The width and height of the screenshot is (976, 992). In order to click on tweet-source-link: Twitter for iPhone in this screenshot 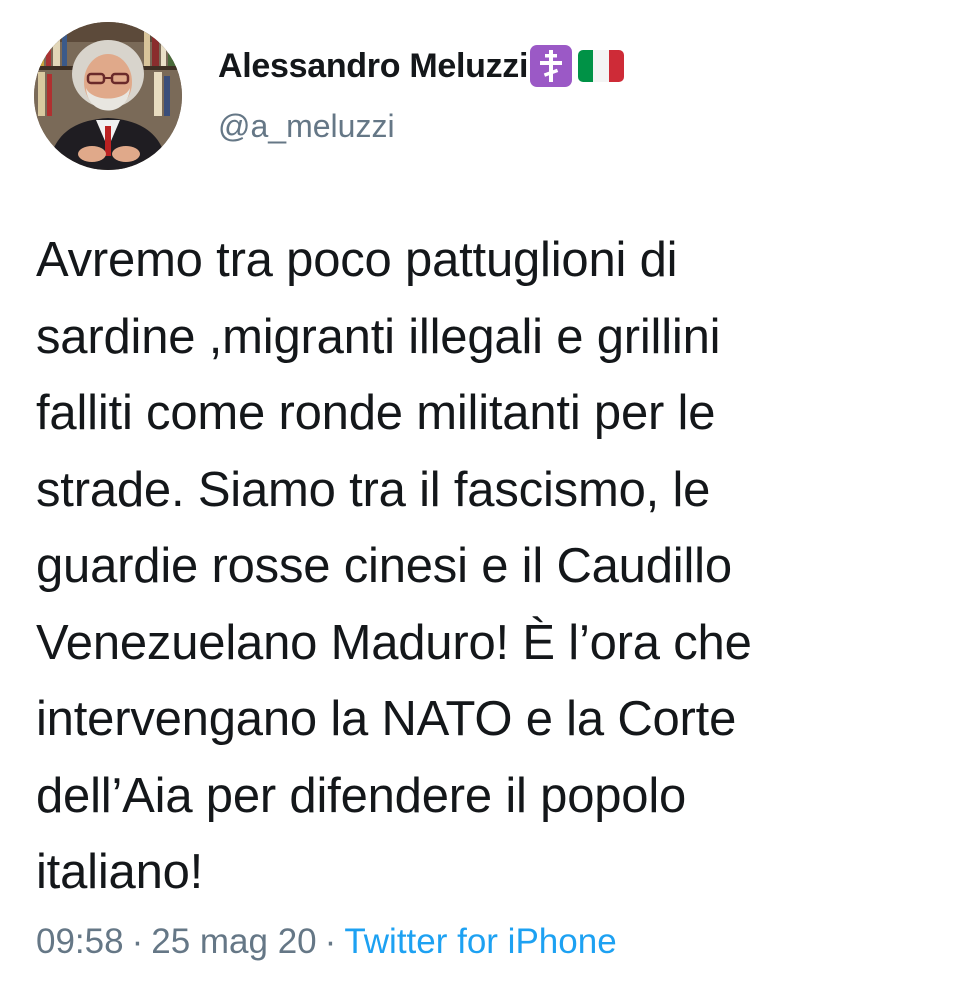, I will do `click(480, 942)`.